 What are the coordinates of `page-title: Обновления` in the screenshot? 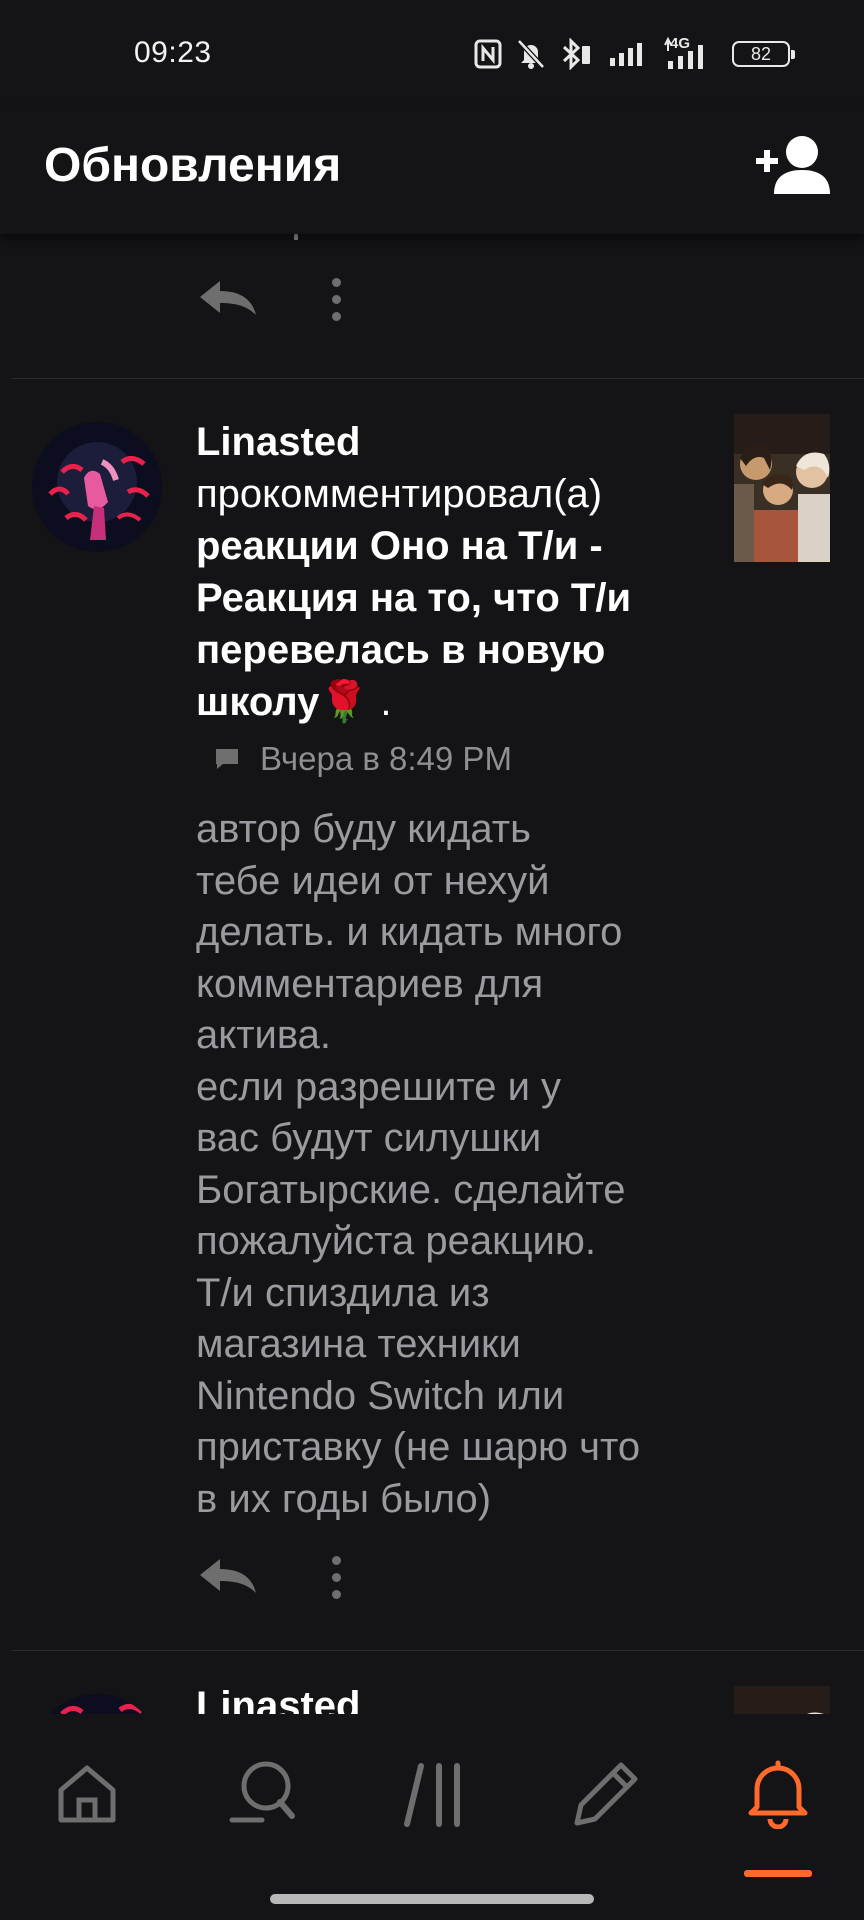 It's located at (193, 165).